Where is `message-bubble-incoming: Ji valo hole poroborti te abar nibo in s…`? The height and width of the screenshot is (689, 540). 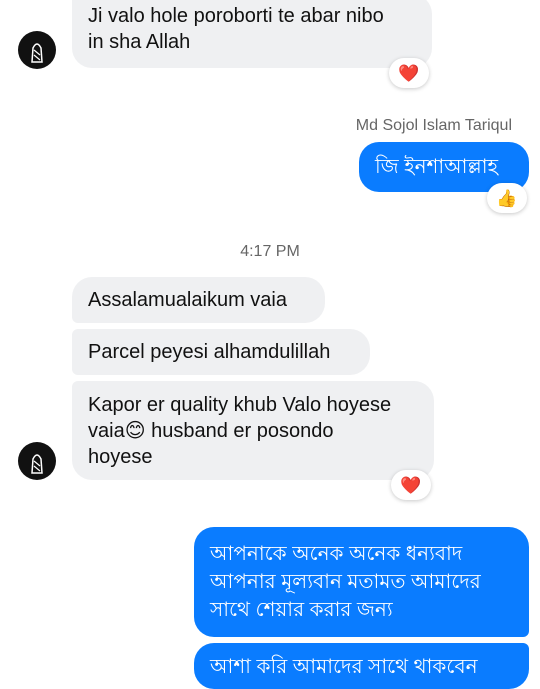 message-bubble-incoming: Ji valo hole poroborti te abar nibo in s… is located at coordinates (252, 34).